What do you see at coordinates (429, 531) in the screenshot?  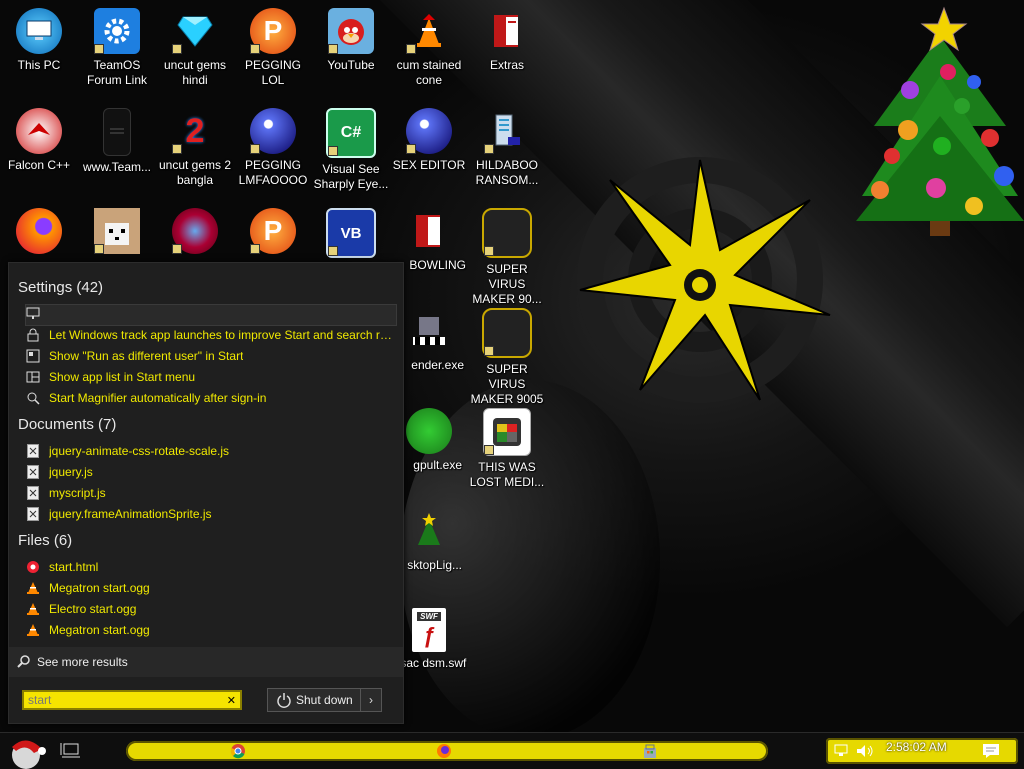 I see `tree-icon` at bounding box center [429, 531].